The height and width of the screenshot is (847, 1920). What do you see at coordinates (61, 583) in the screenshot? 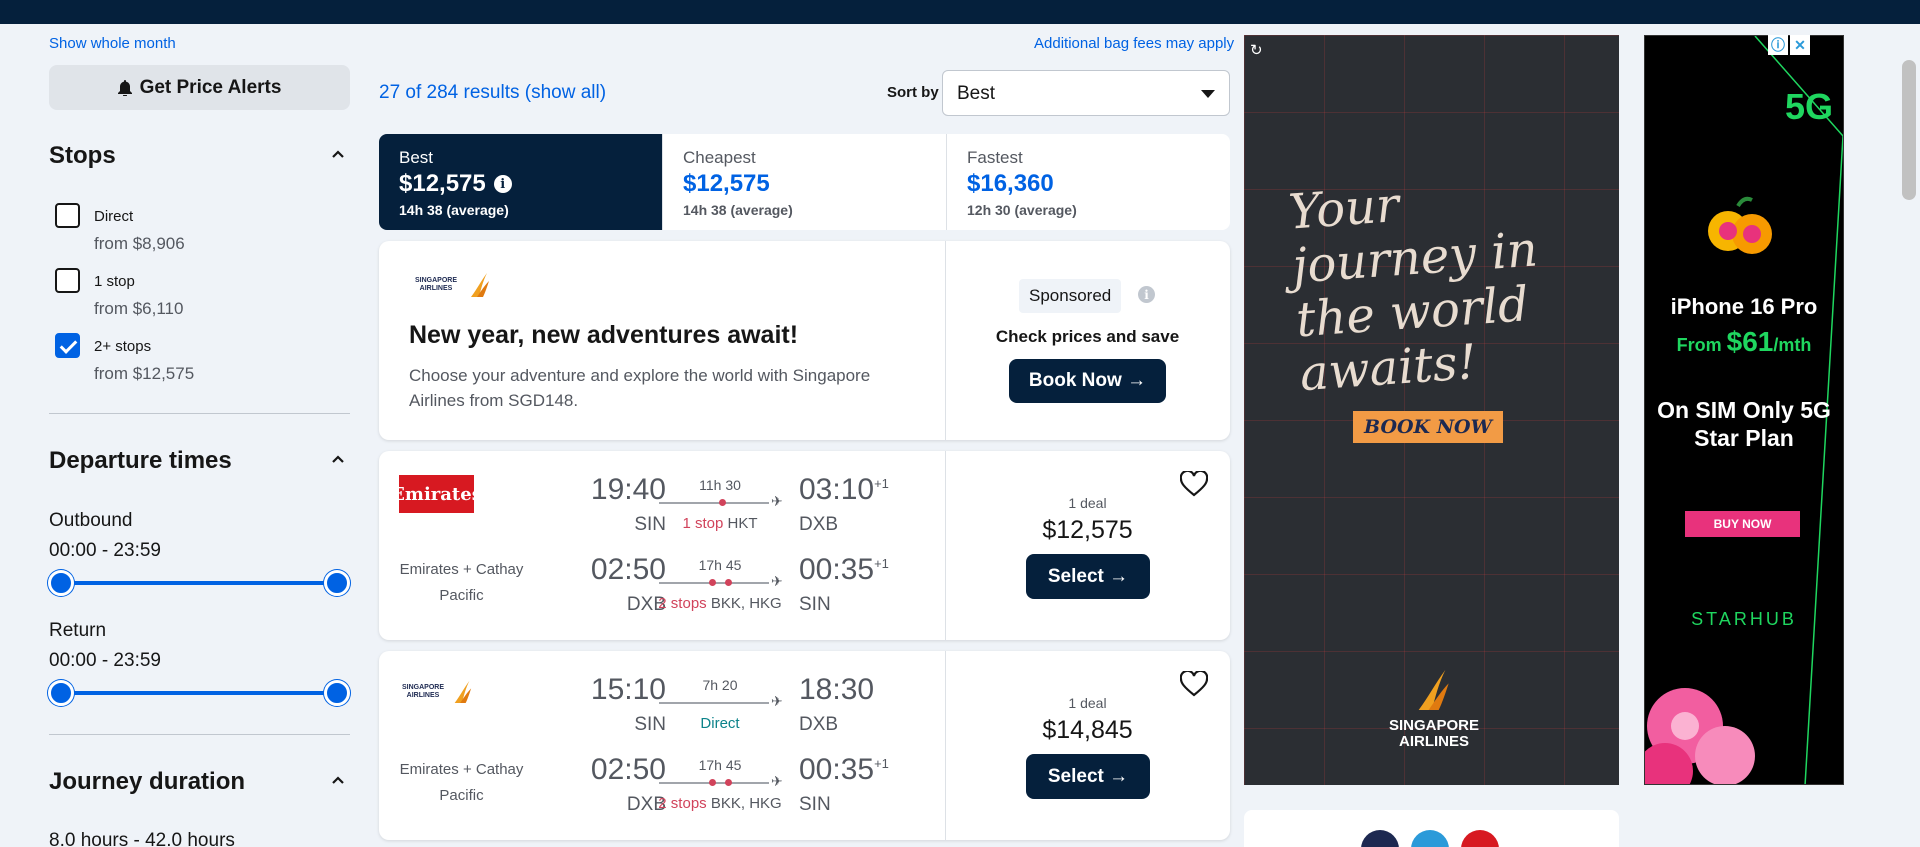
I see `outbound-slider-min-handle` at bounding box center [61, 583].